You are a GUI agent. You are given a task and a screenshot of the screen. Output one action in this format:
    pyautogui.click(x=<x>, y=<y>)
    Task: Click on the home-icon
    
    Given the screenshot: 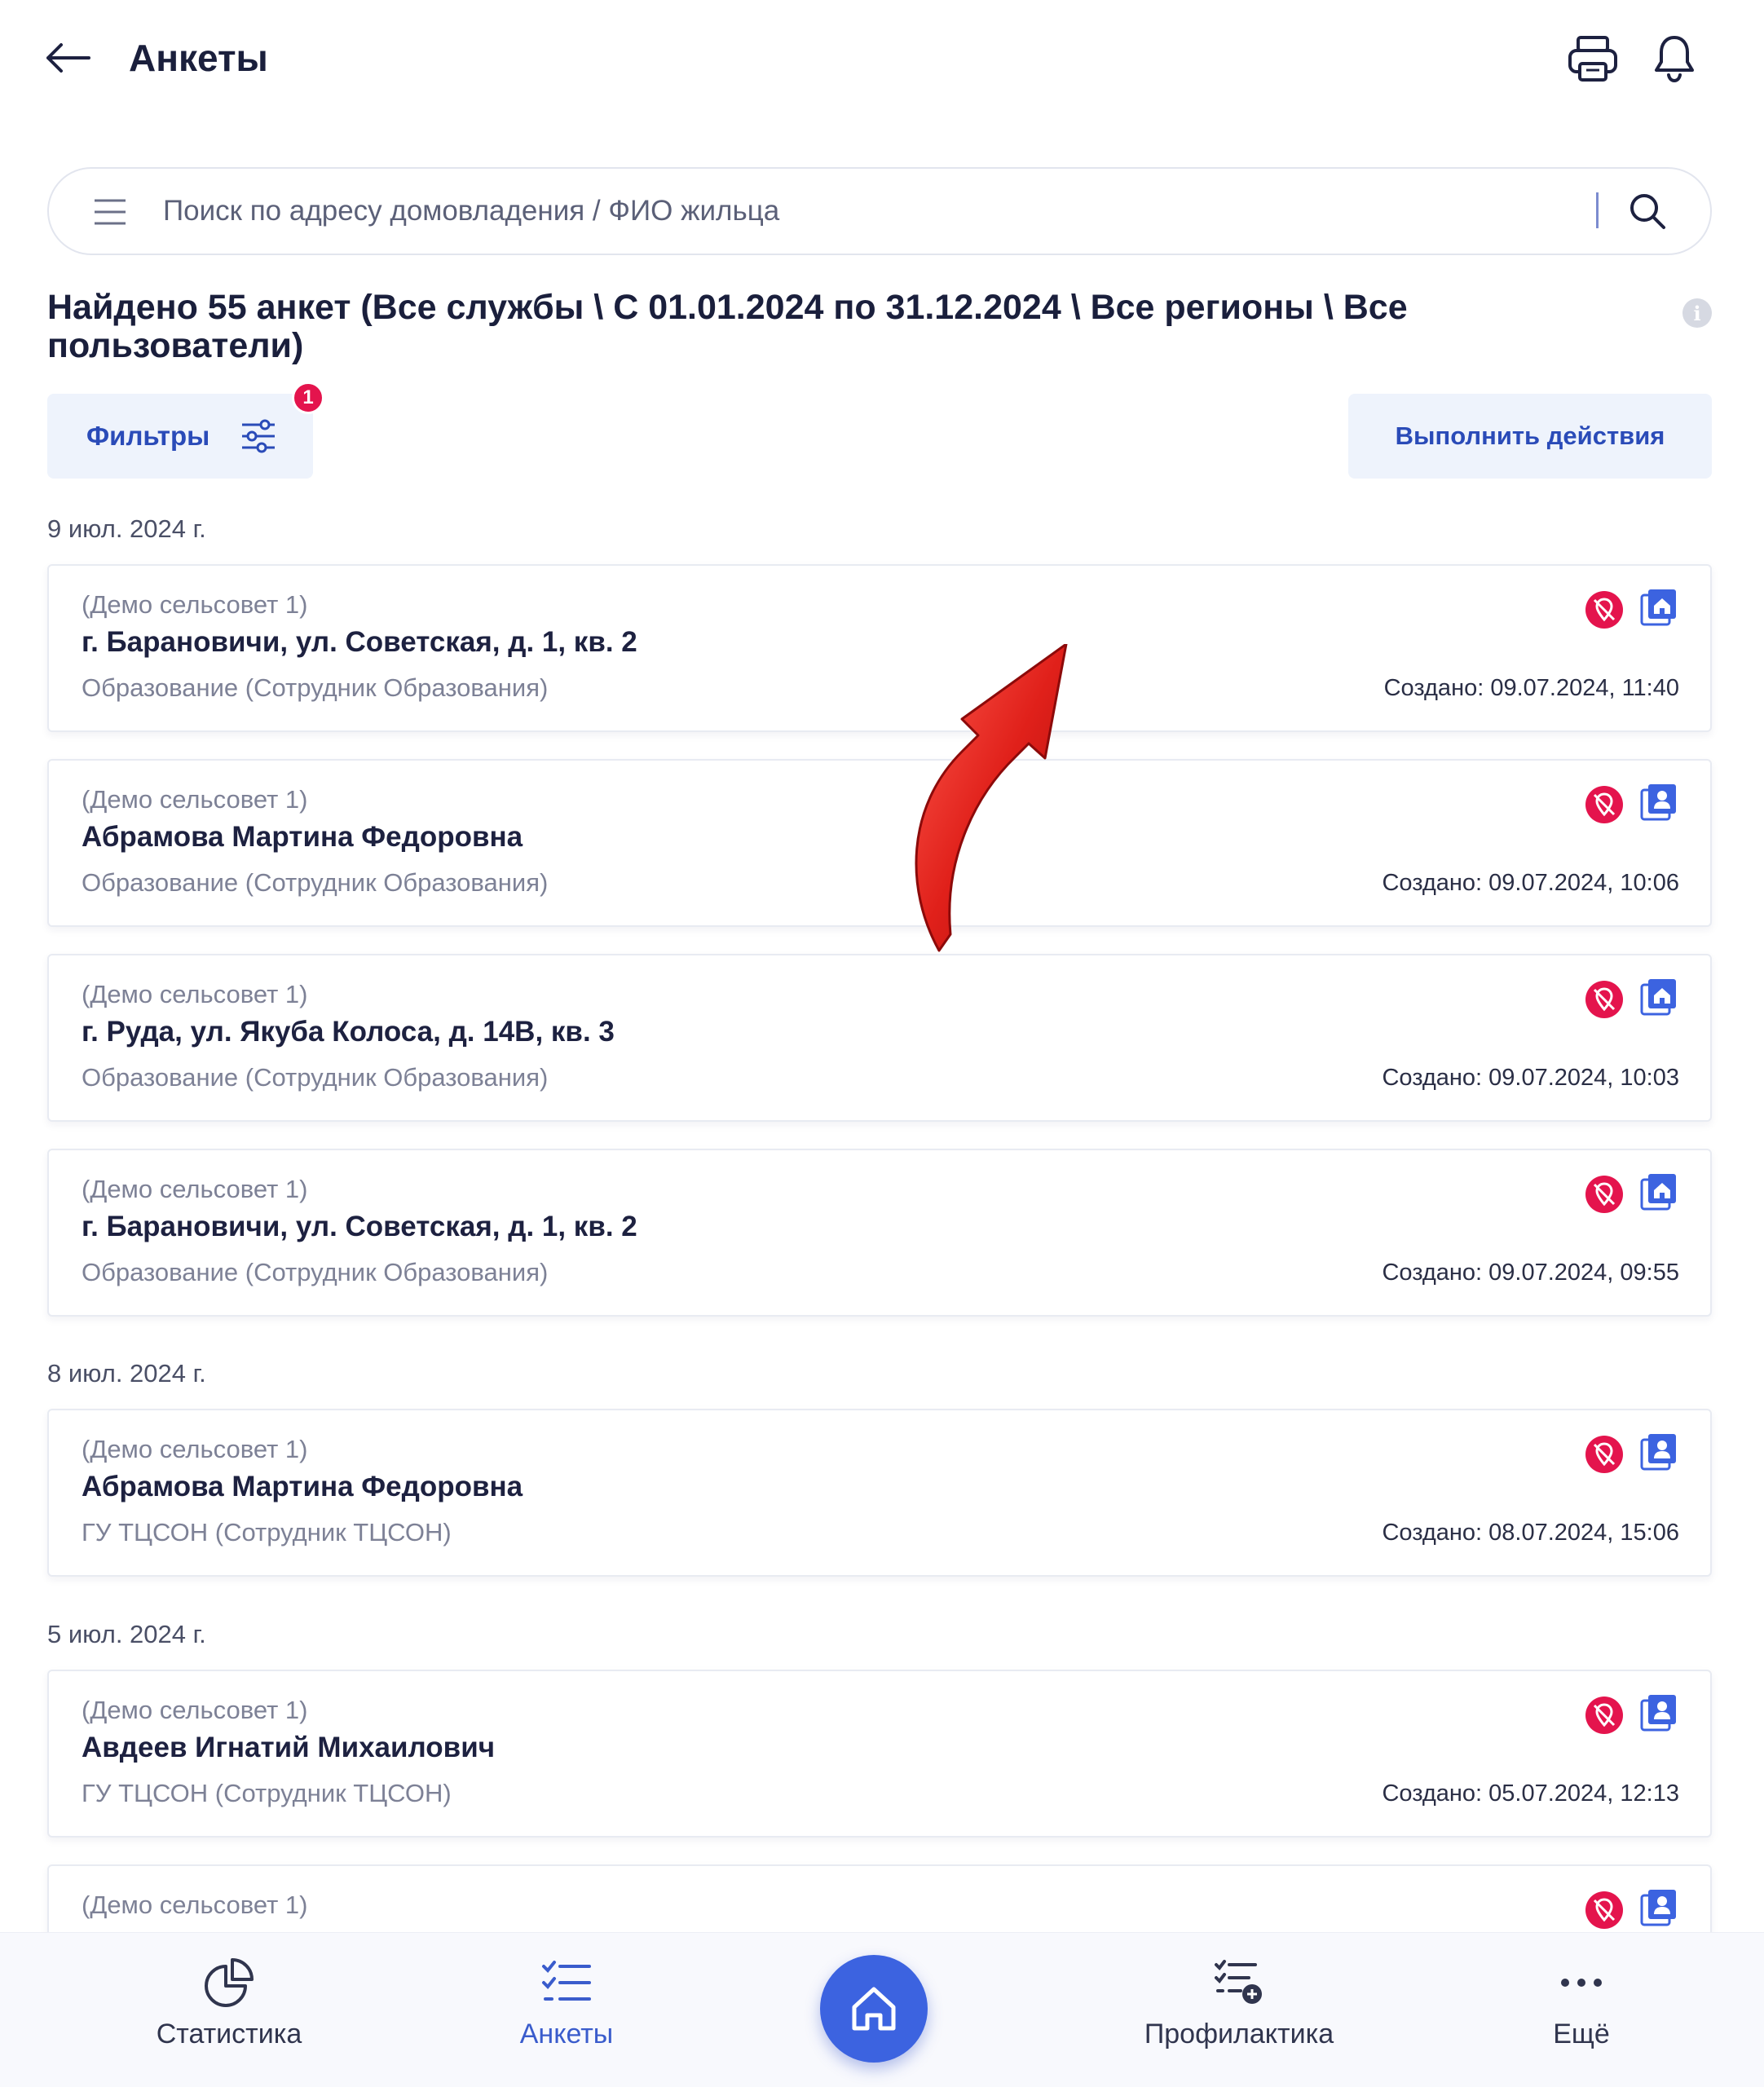 What is the action you would take?
    pyautogui.click(x=874, y=2009)
    